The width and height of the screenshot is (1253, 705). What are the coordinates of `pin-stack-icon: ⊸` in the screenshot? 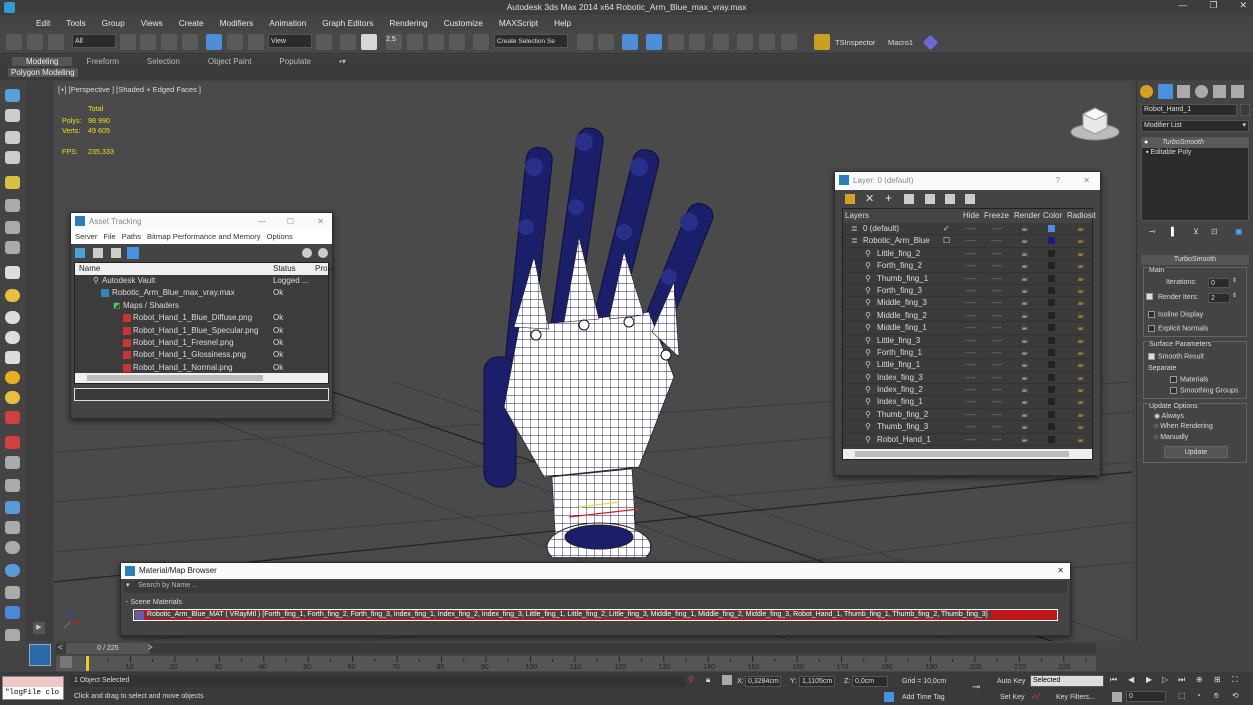 It's located at (1152, 231).